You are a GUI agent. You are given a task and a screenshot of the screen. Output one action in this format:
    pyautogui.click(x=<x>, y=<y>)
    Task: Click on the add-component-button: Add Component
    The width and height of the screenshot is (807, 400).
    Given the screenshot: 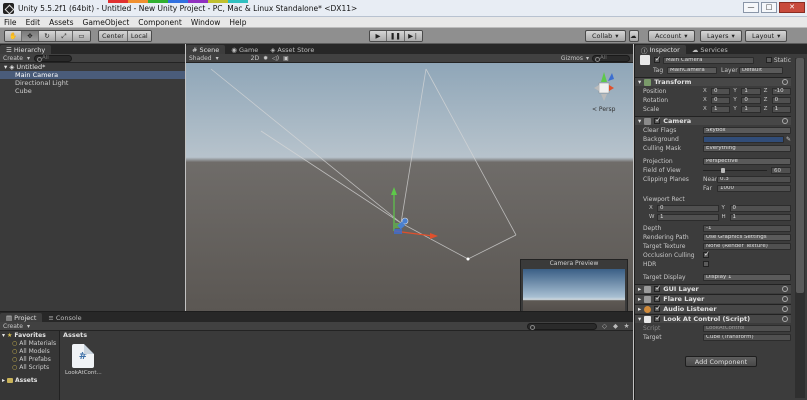 What is the action you would take?
    pyautogui.click(x=721, y=361)
    